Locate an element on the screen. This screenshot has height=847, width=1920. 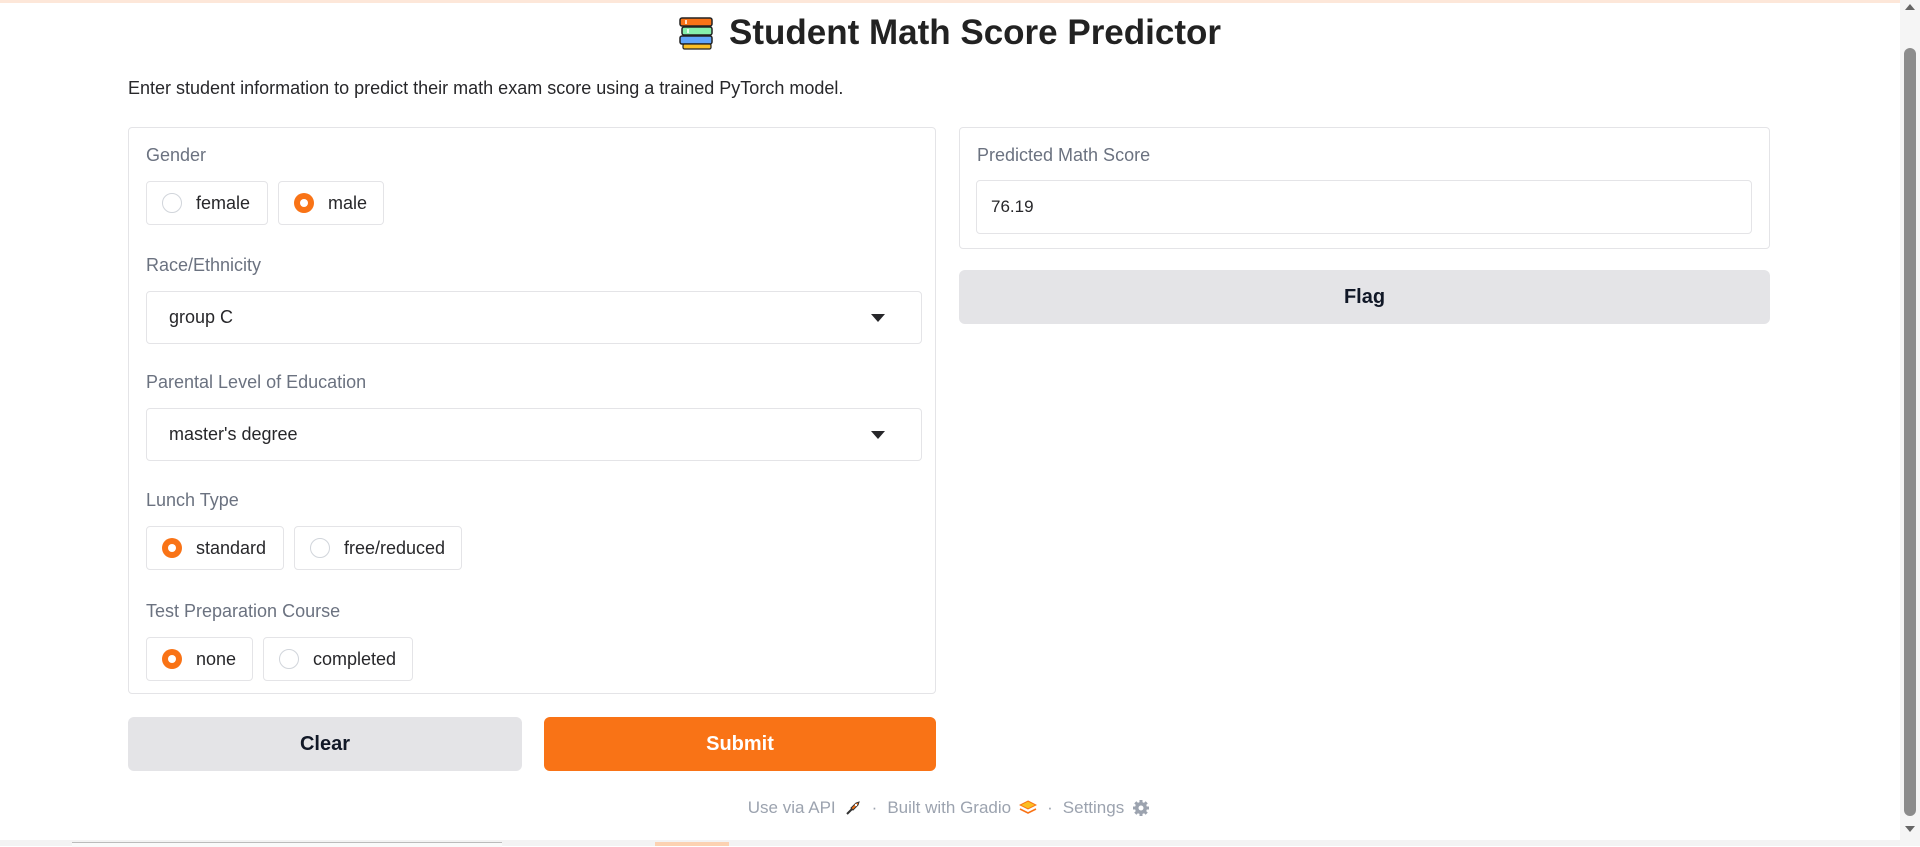
radio-label: free/reduced is located at coordinates (395, 547).